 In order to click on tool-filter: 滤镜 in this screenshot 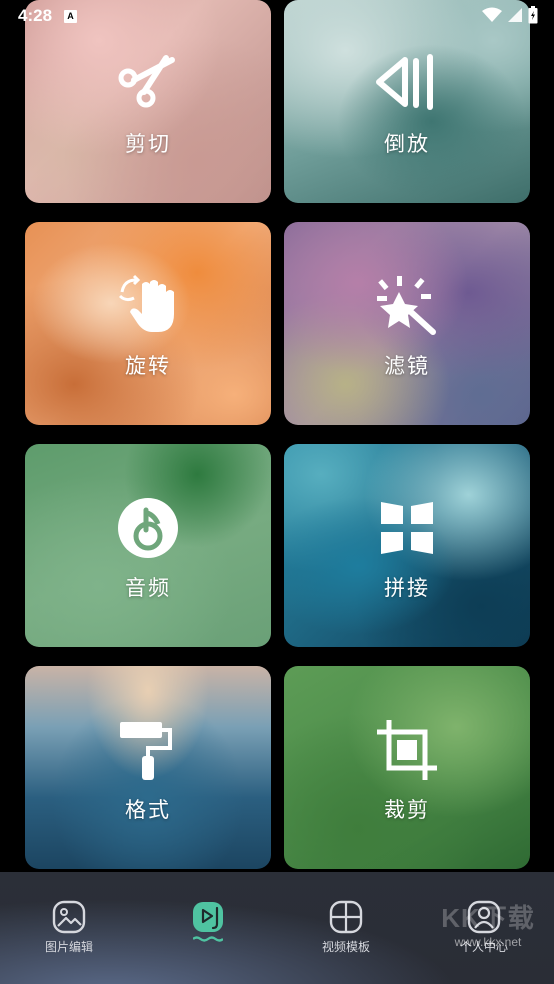, I will do `click(407, 323)`.